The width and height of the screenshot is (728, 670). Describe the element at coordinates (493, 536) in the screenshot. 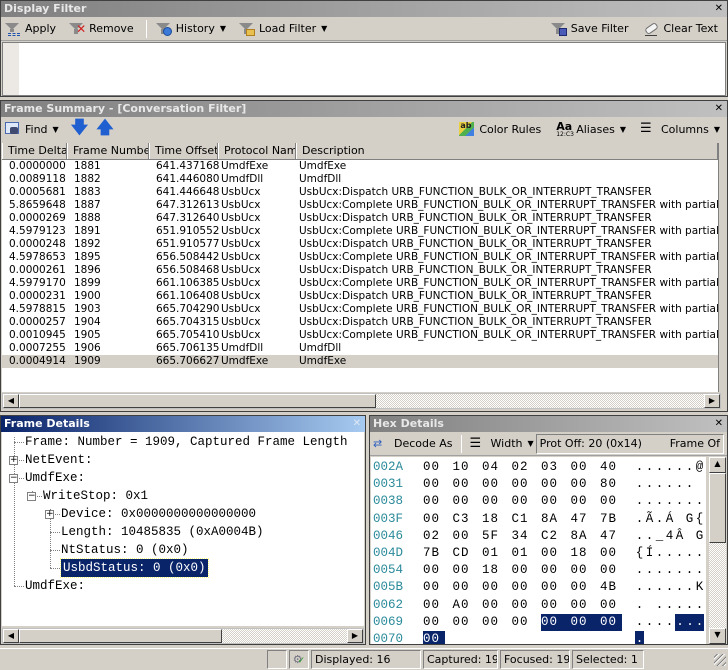

I see `hex-byte: 5F` at that location.